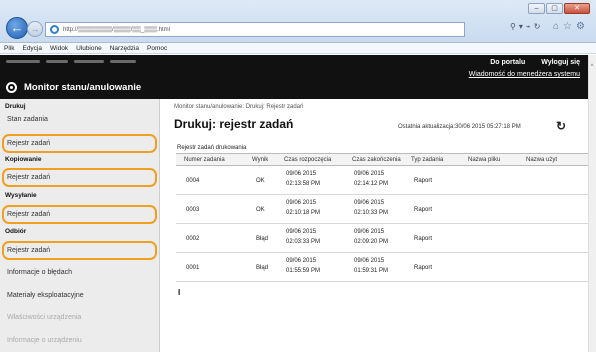 The image size is (596, 352). What do you see at coordinates (23, 159) in the screenshot?
I see `sidebar-section-copy: Kopiowanie` at bounding box center [23, 159].